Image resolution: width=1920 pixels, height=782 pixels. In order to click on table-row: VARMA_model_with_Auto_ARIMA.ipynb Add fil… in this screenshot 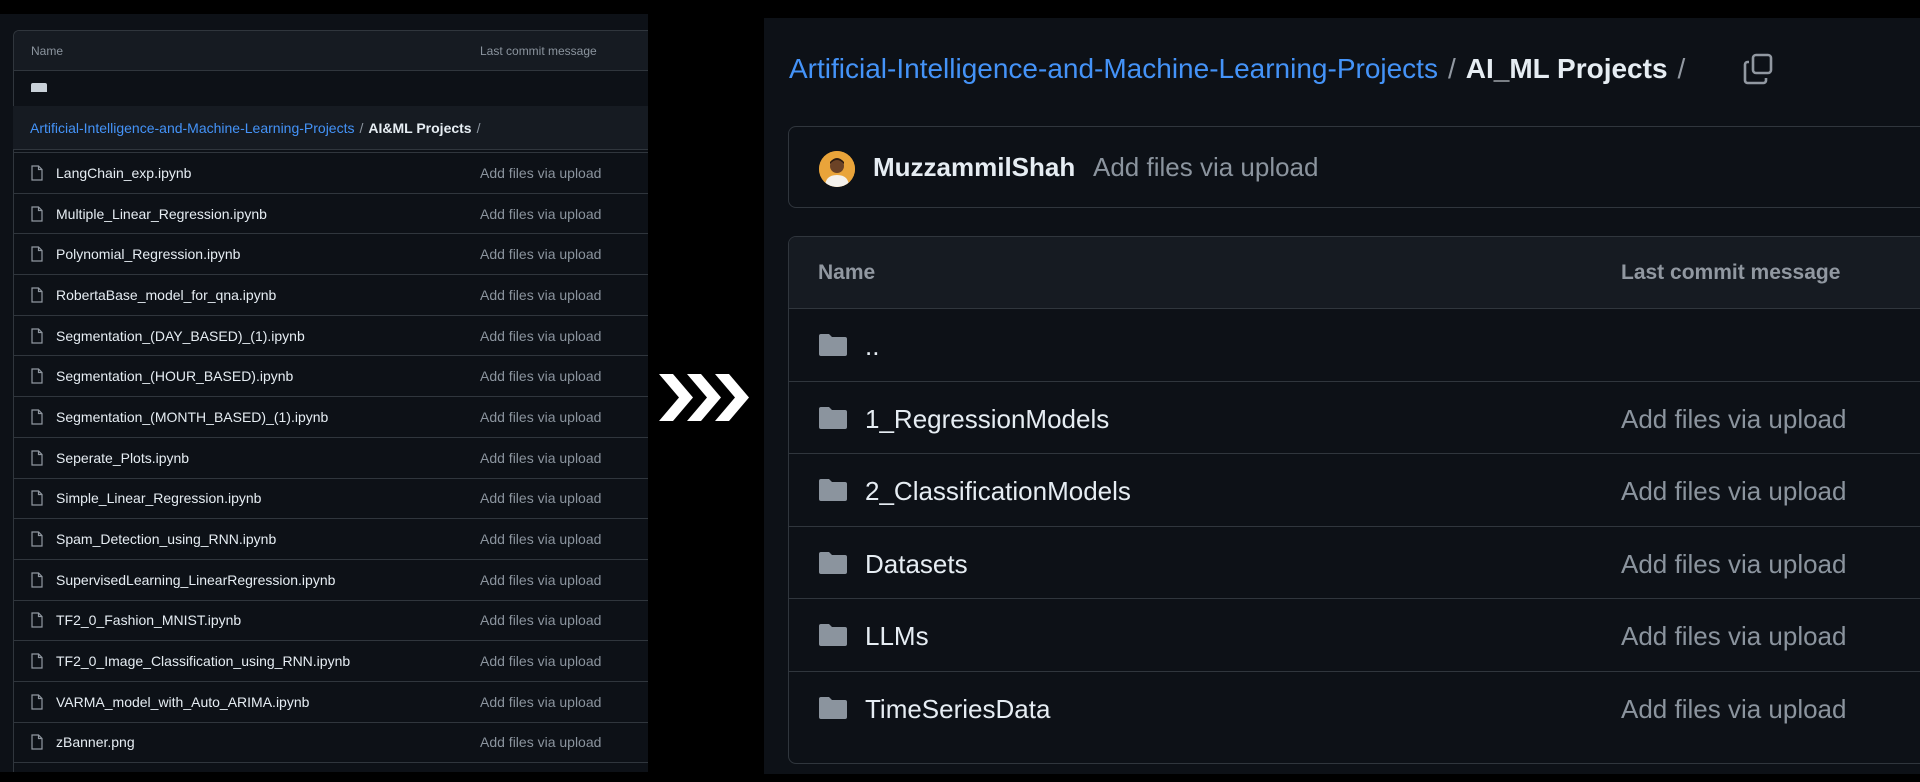, I will do `click(331, 702)`.